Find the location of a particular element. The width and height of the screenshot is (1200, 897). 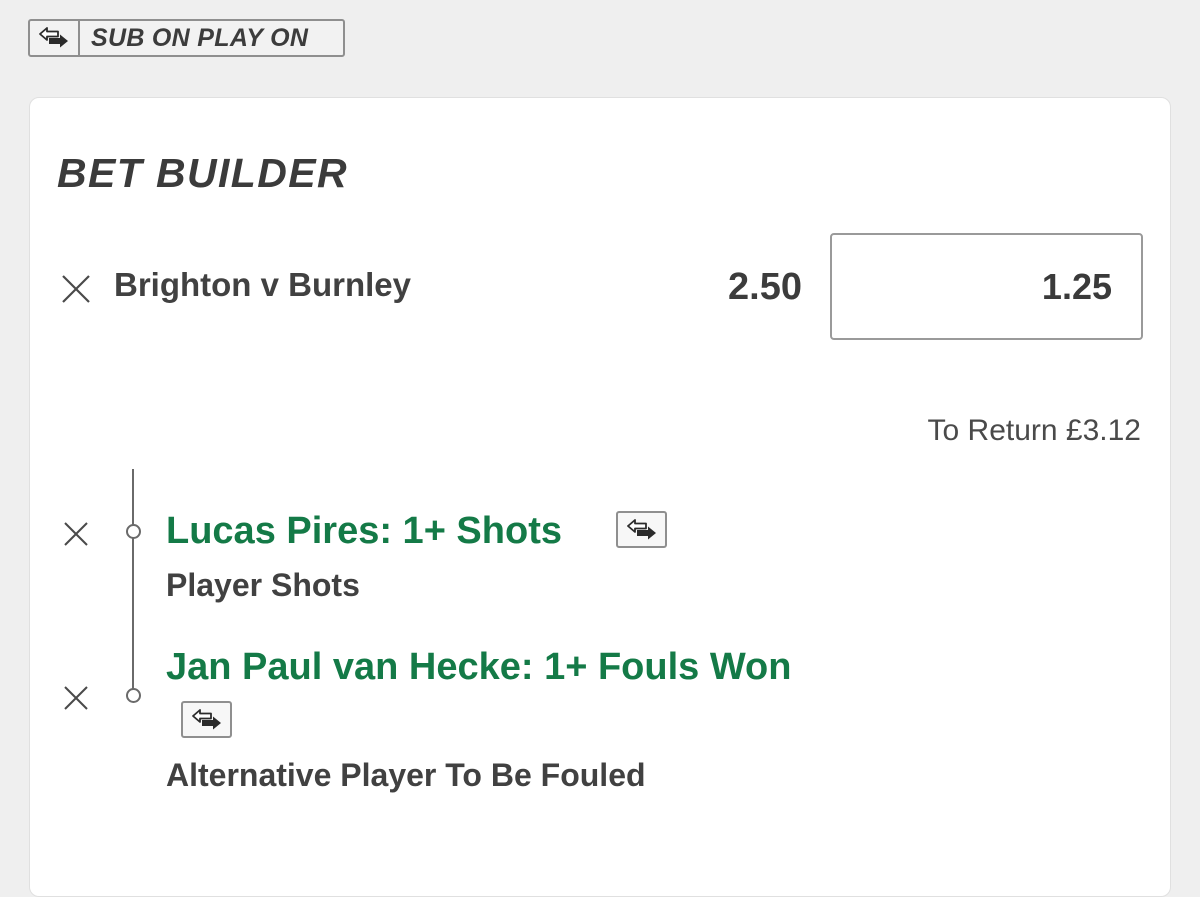

sub-on-play-on-badge: SUB ON PLAY ON is located at coordinates (186, 38).